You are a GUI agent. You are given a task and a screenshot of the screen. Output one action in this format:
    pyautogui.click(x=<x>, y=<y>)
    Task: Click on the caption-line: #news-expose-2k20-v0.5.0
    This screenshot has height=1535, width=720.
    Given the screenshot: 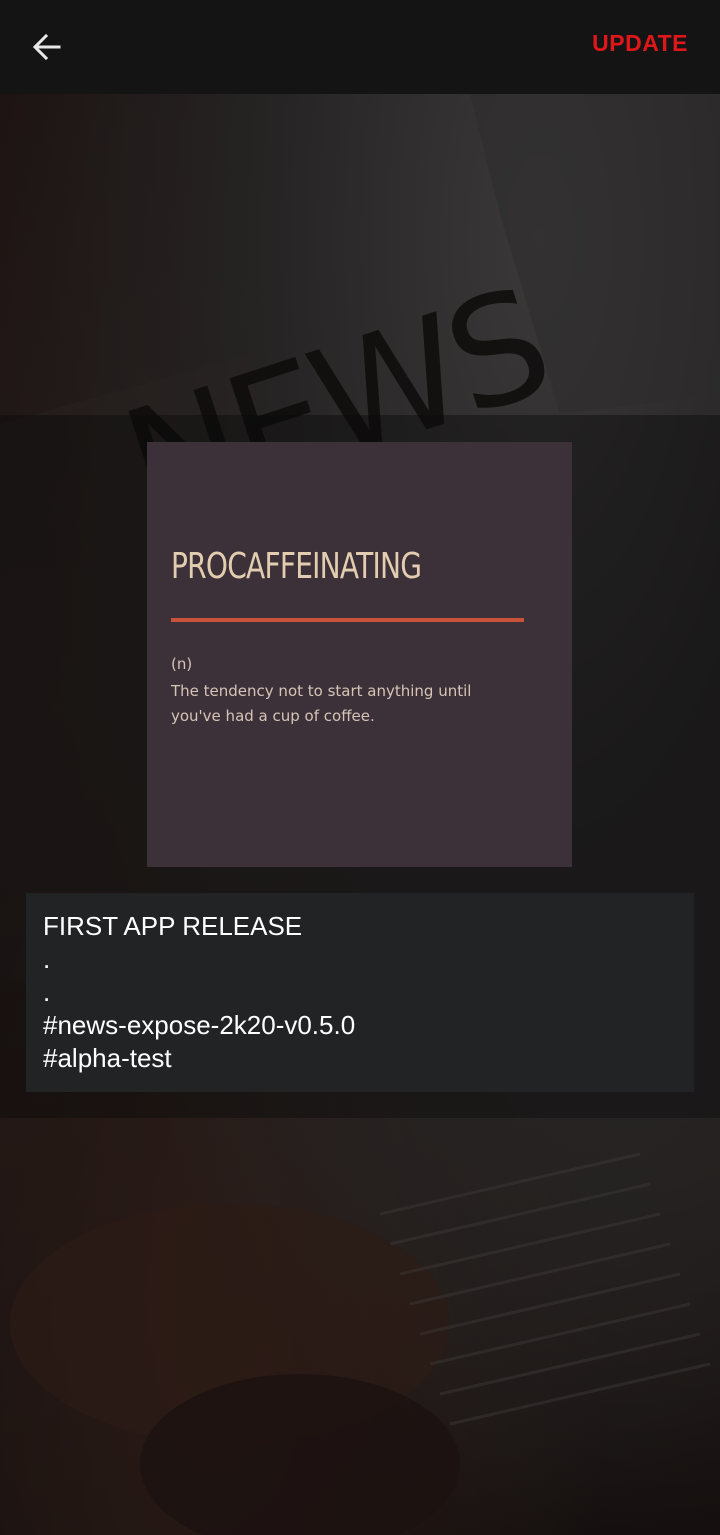 What is the action you would take?
    pyautogui.click(x=199, y=1025)
    